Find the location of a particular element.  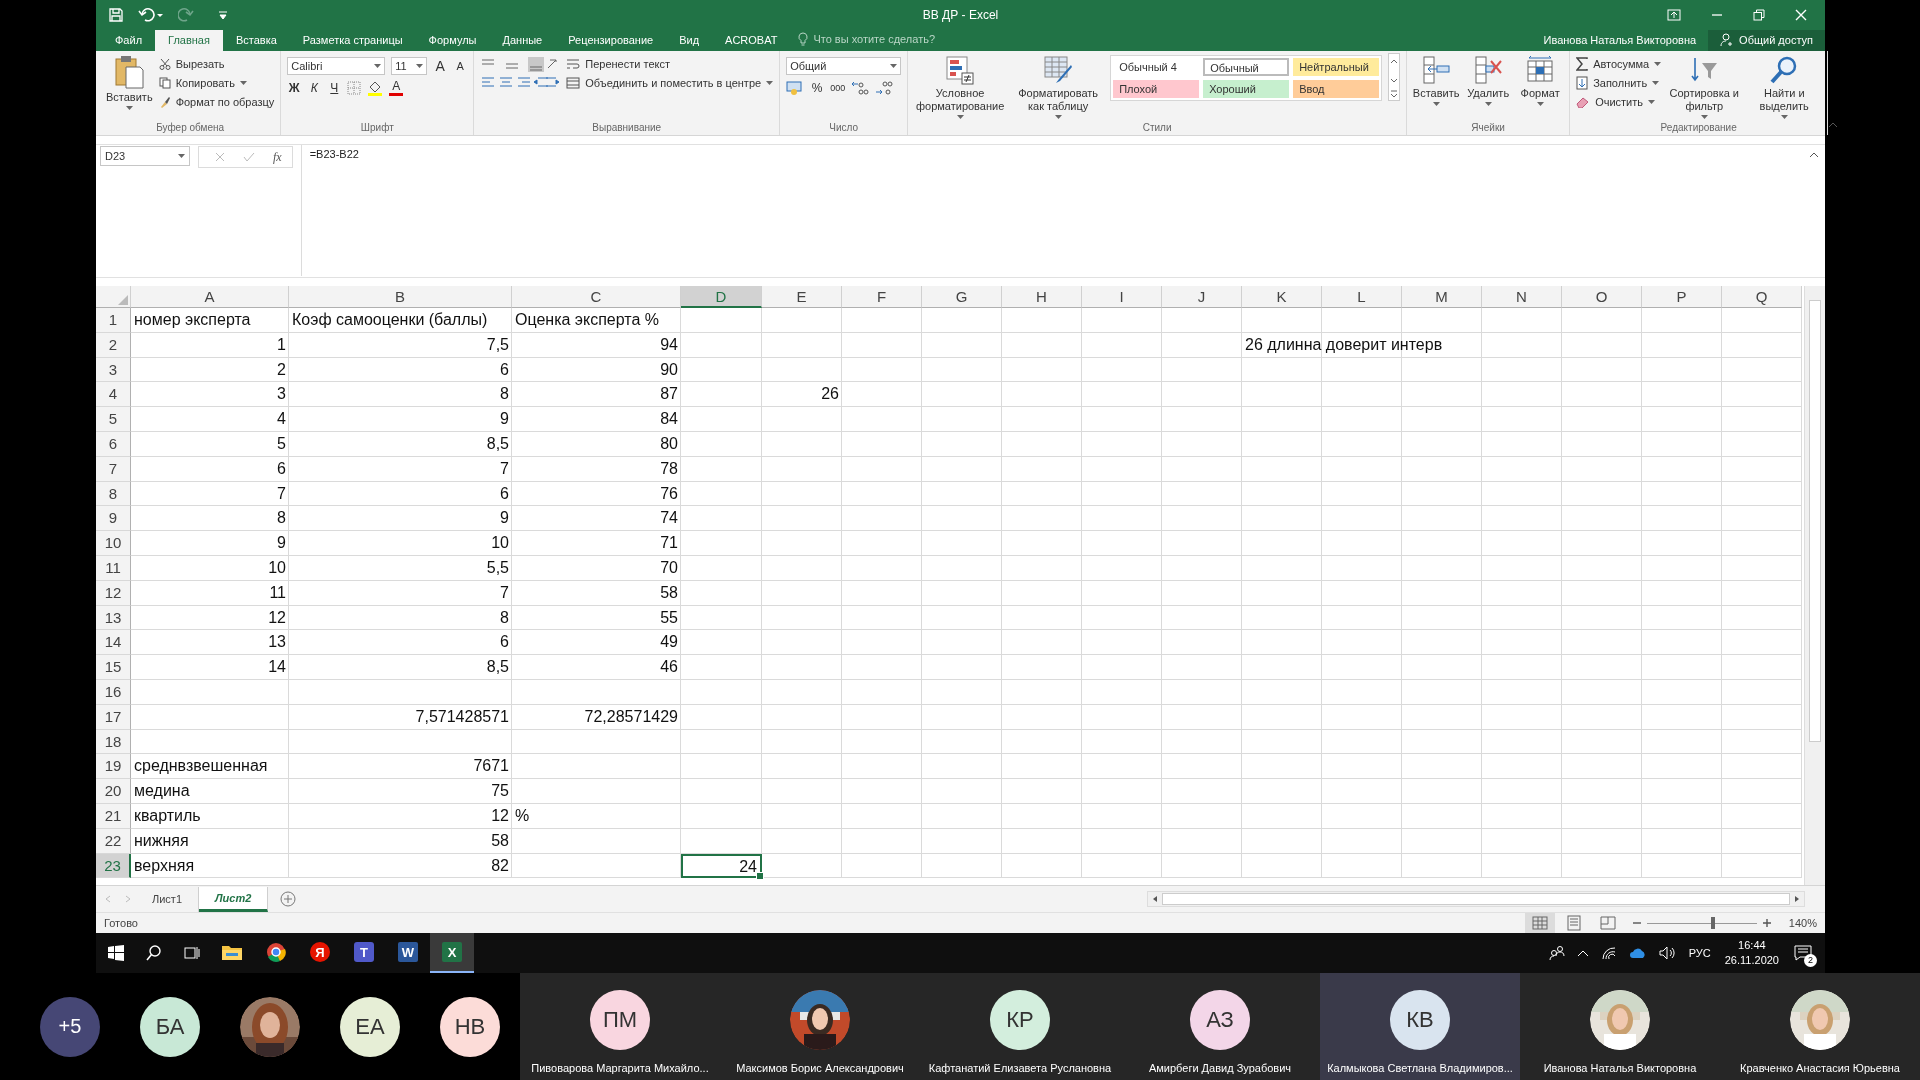

cell-style-option: Хороший is located at coordinates (1246, 89).